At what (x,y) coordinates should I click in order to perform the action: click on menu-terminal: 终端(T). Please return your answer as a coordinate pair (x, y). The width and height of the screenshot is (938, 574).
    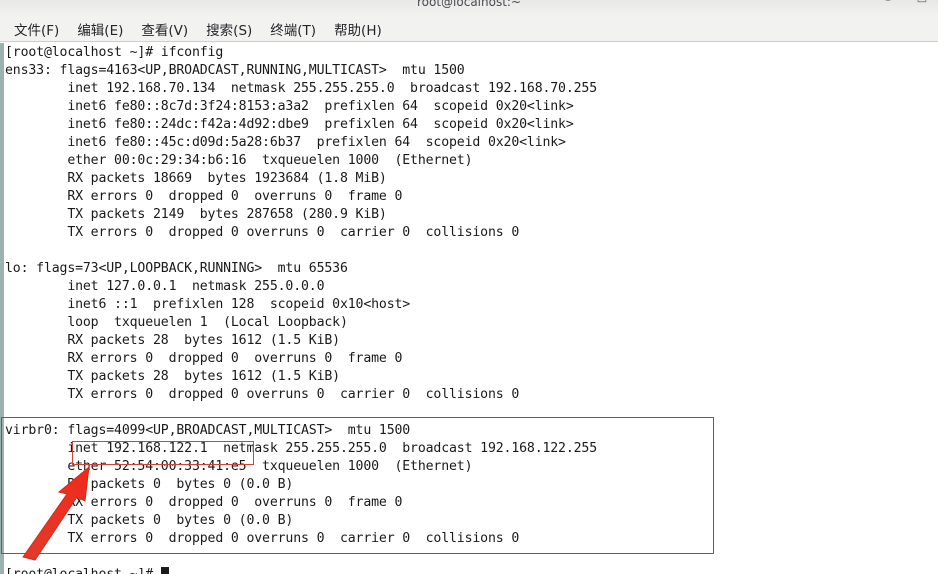
    Looking at the image, I should click on (293, 29).